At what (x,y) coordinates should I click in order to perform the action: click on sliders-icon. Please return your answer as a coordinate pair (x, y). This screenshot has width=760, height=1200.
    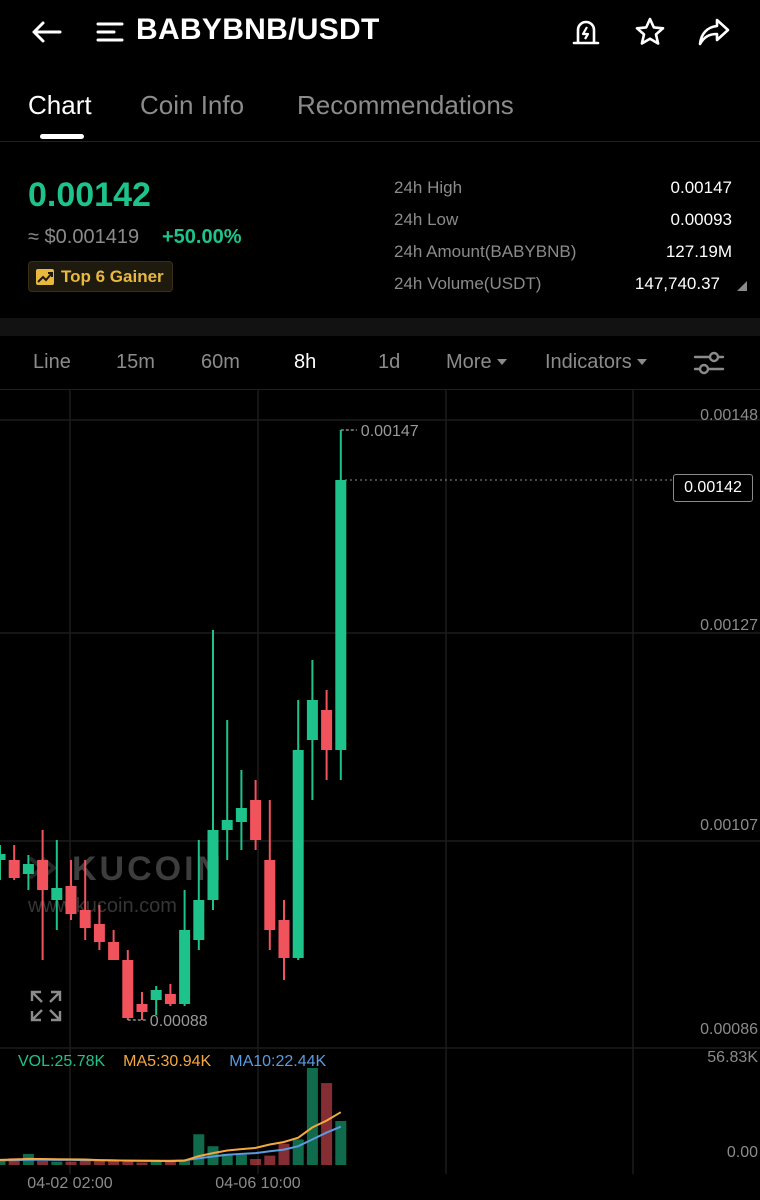
    Looking at the image, I should click on (709, 363).